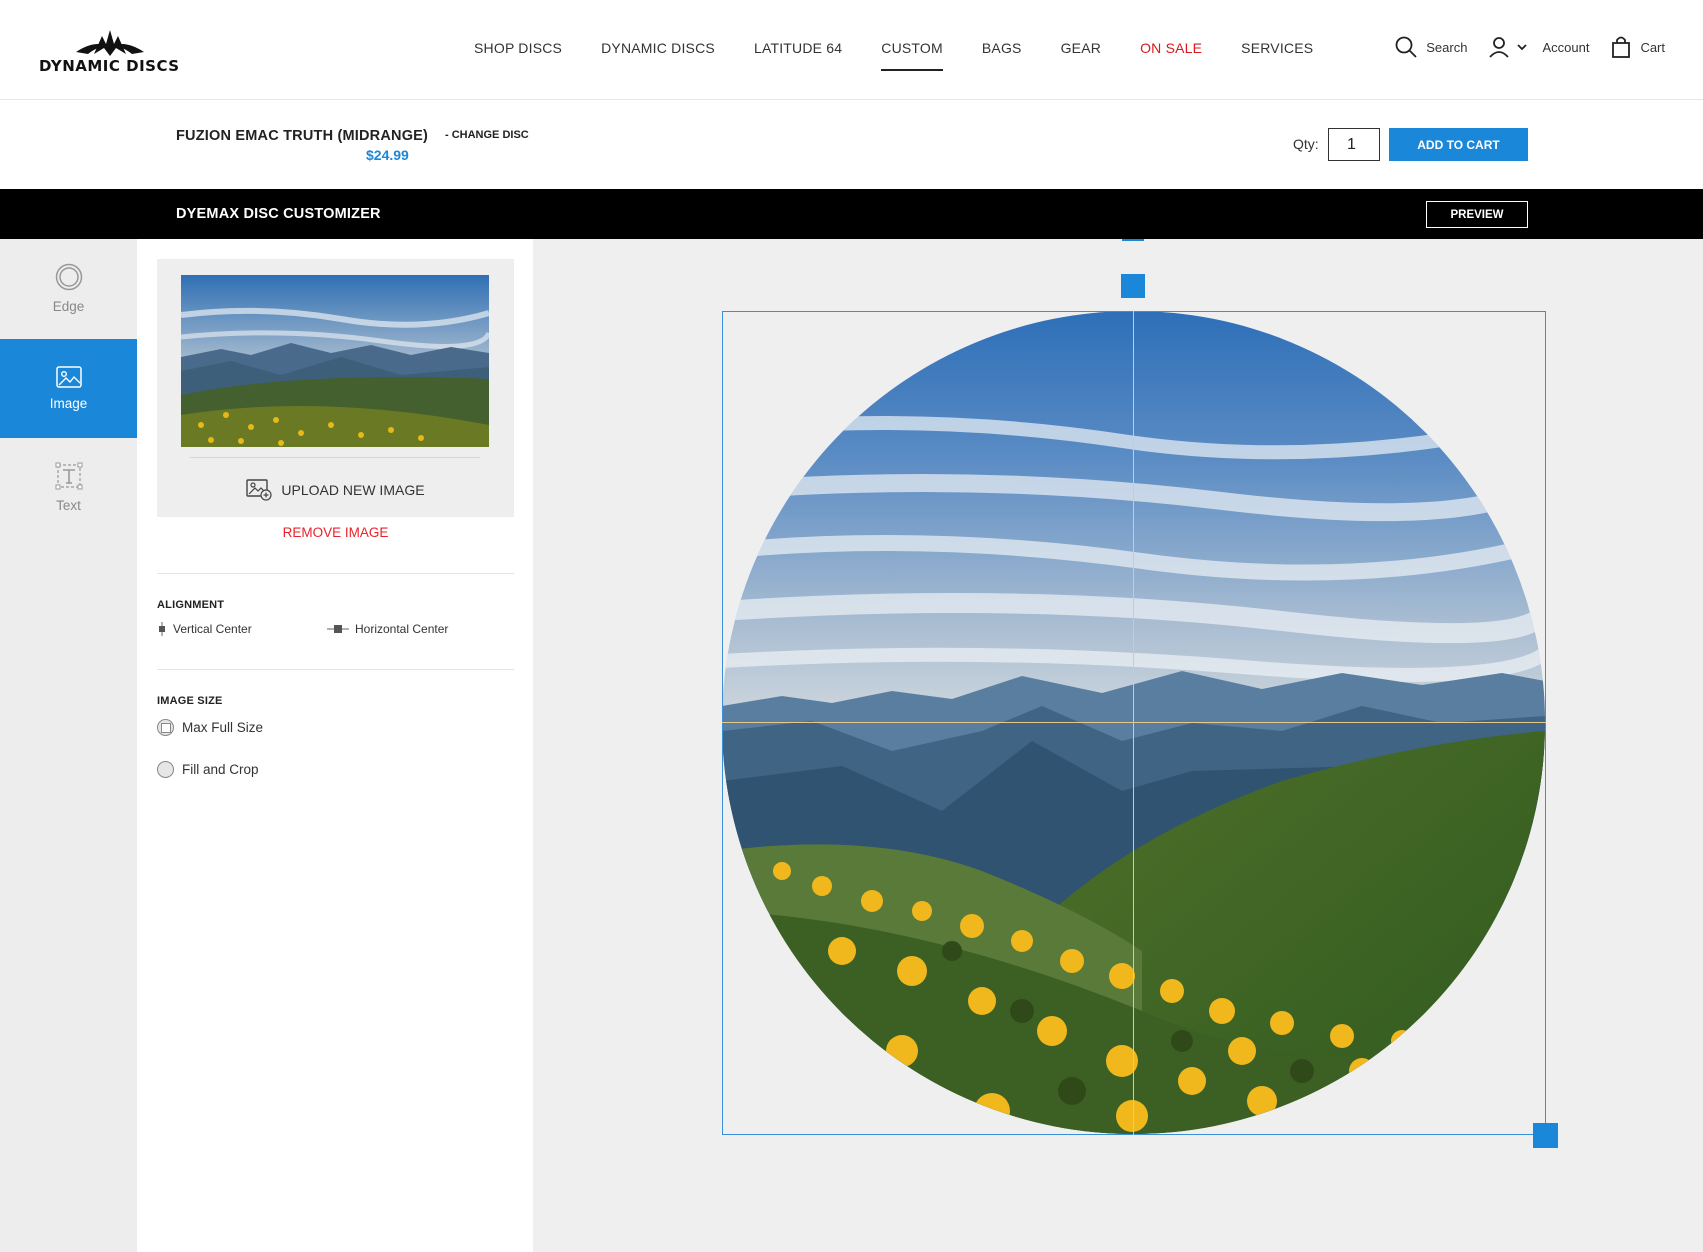 This screenshot has width=1703, height=1252. What do you see at coordinates (1277, 48) in the screenshot?
I see `nav-services: SERVICES` at bounding box center [1277, 48].